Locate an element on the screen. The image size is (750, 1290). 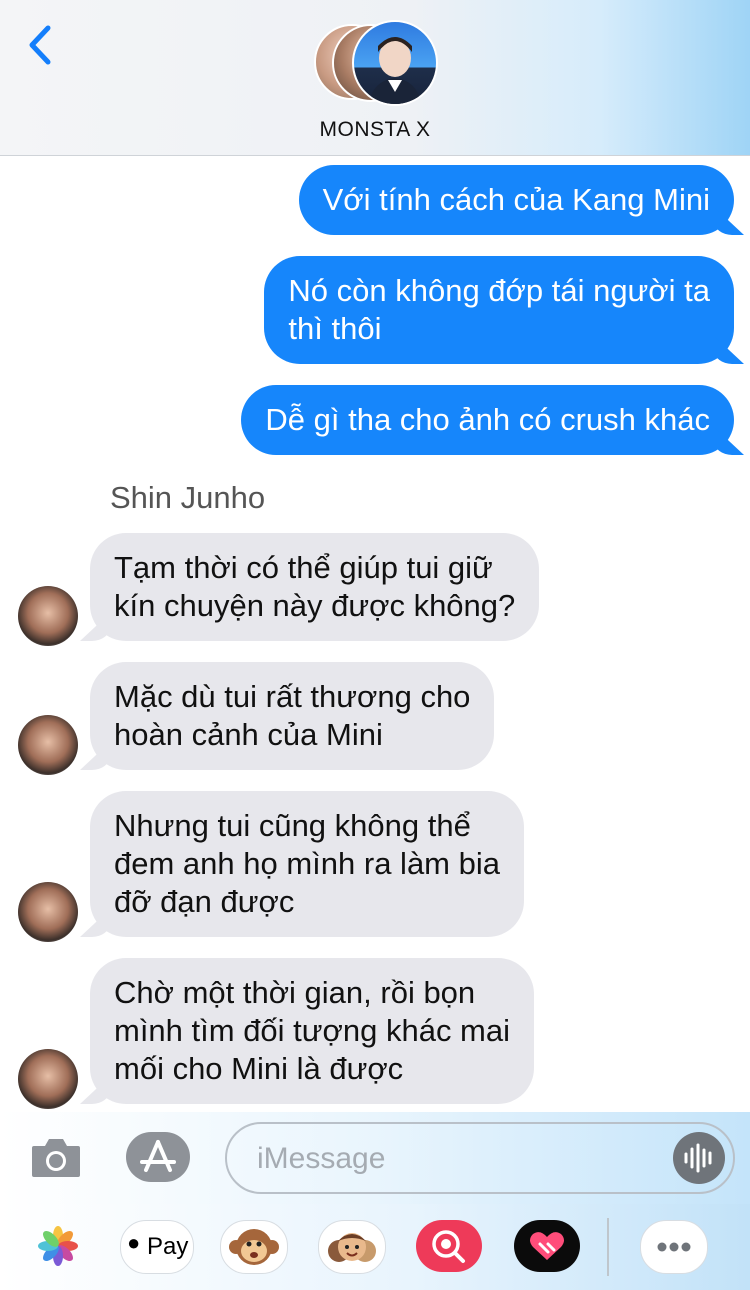
message-text: kín chuyện này được không? is located at coordinates (315, 605).